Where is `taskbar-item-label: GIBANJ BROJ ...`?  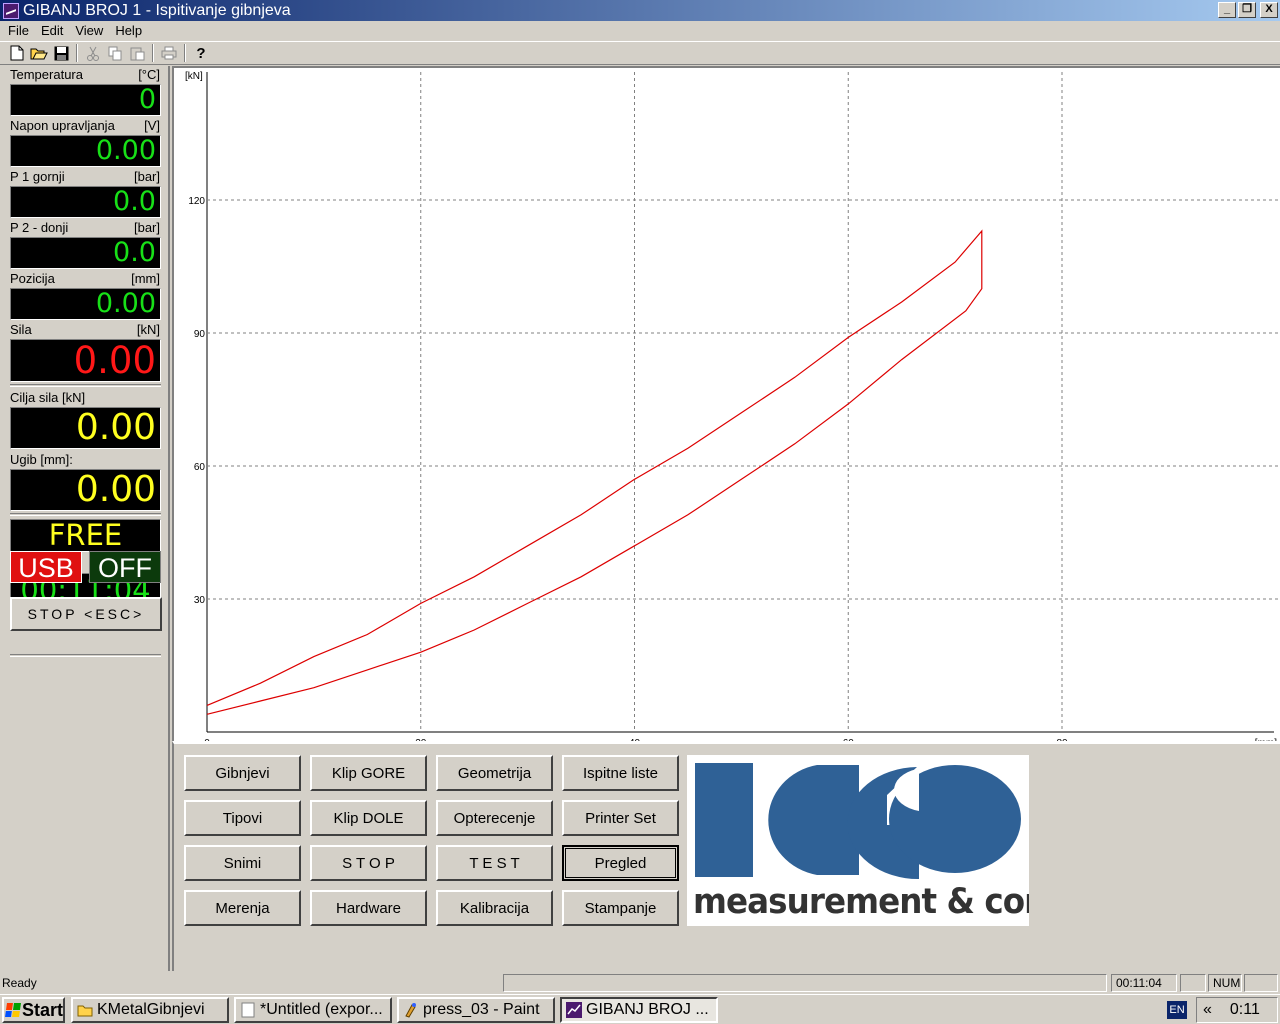
taskbar-item-label: GIBANJ BROJ ... is located at coordinates (647, 1009).